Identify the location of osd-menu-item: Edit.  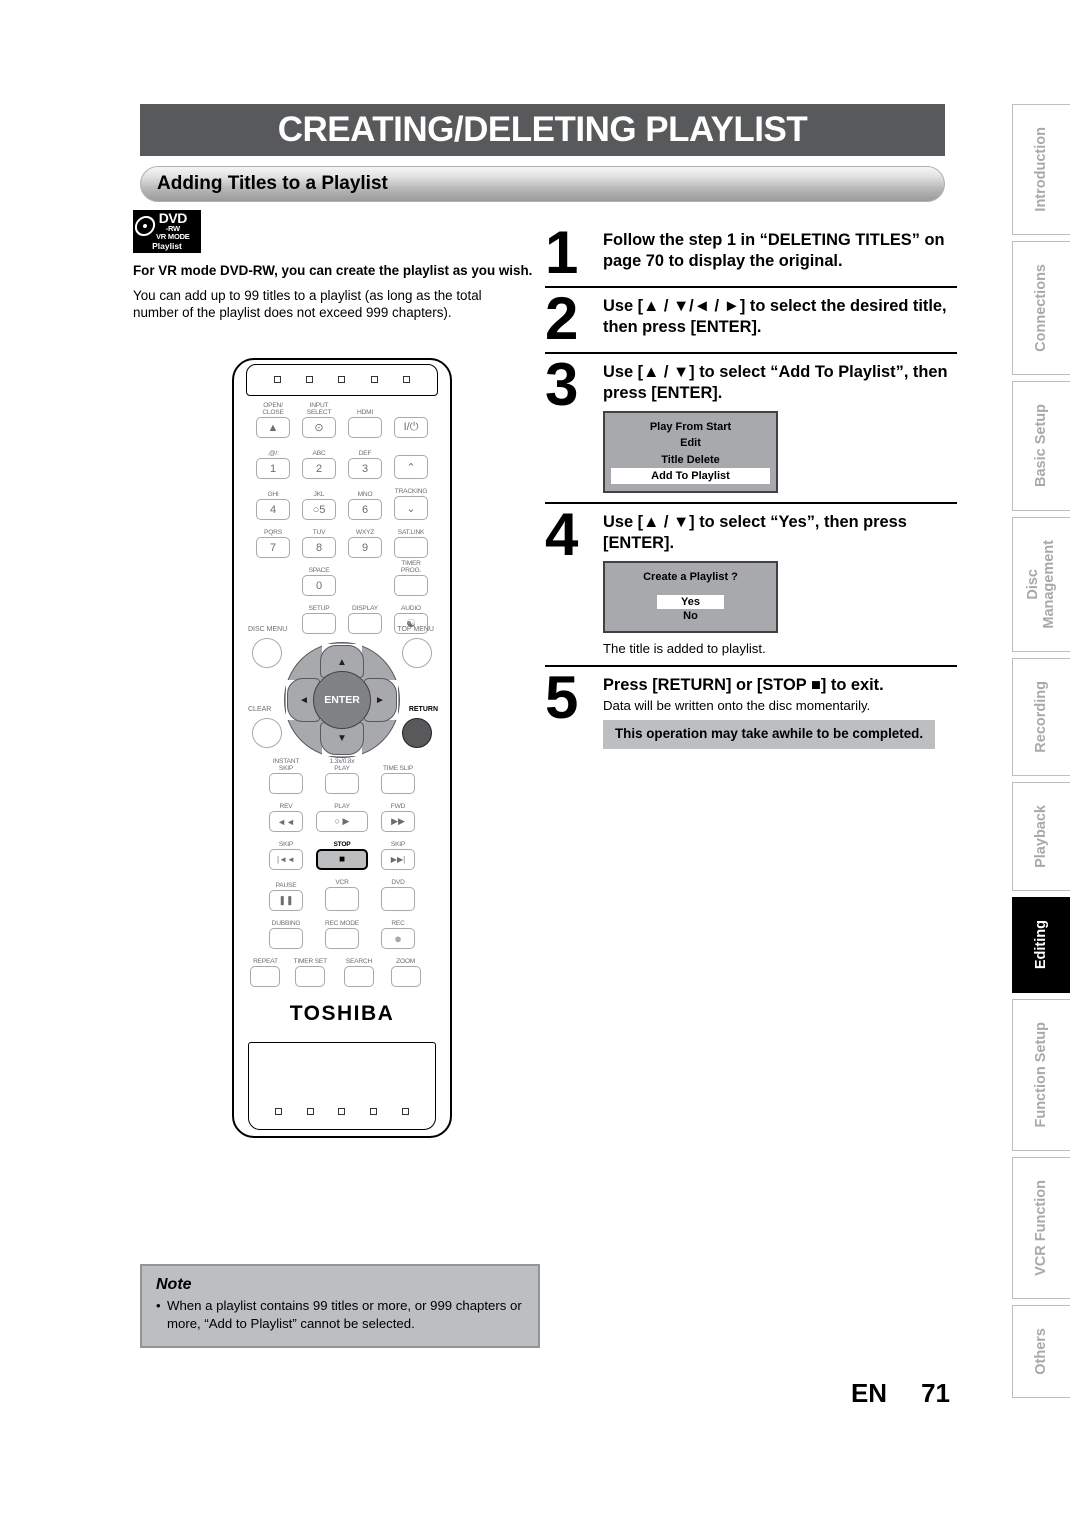
(690, 443).